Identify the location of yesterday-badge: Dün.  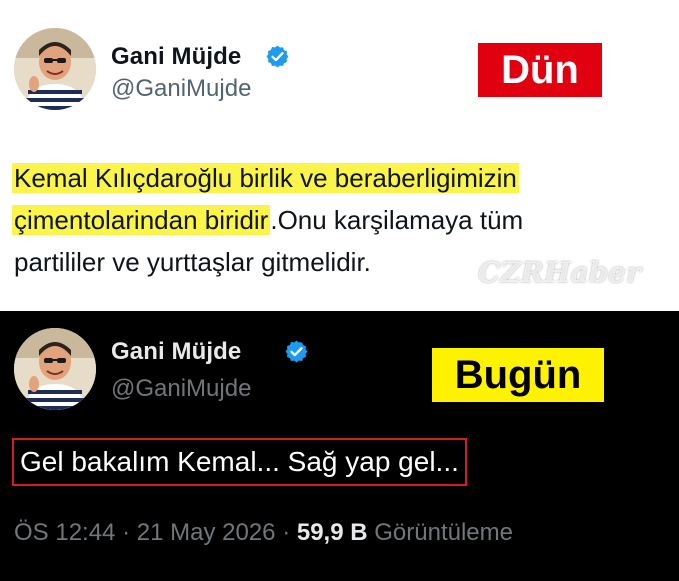
(540, 70).